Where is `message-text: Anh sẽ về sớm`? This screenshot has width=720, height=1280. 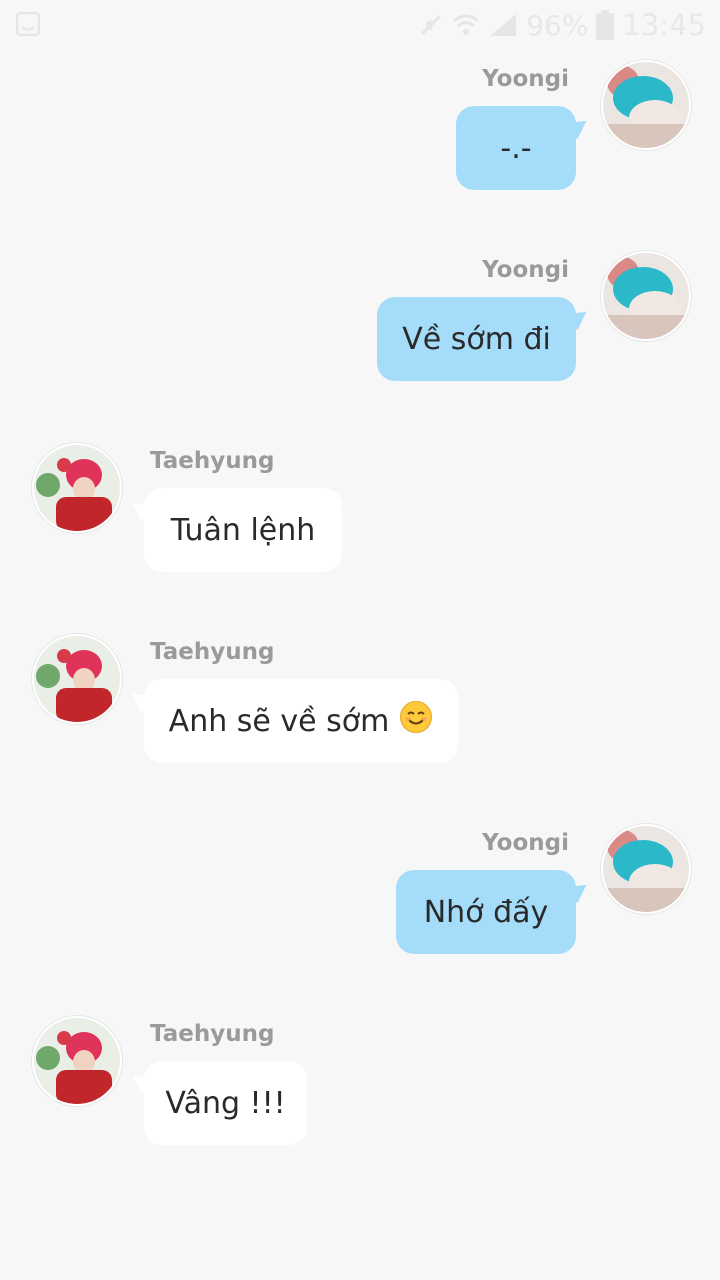
message-text: Anh sẽ về sớm is located at coordinates (279, 721).